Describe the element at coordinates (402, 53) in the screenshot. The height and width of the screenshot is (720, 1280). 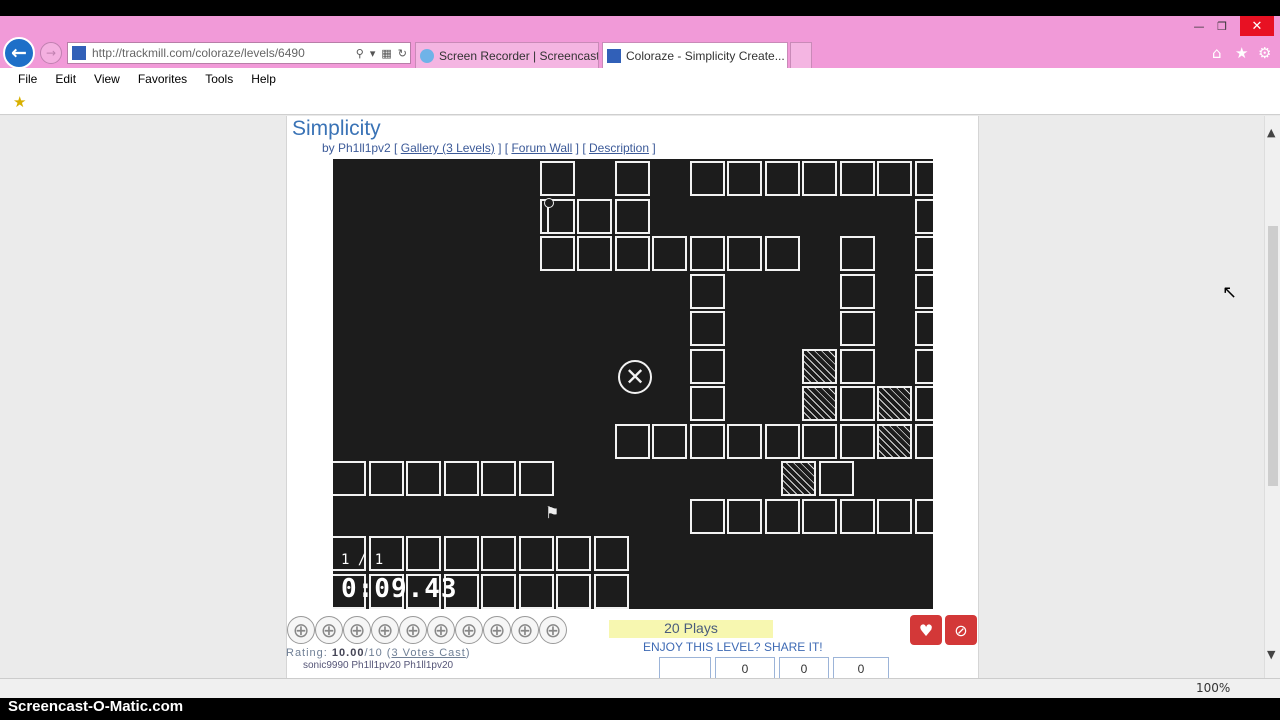
I see `refresh-icon: ↻` at that location.